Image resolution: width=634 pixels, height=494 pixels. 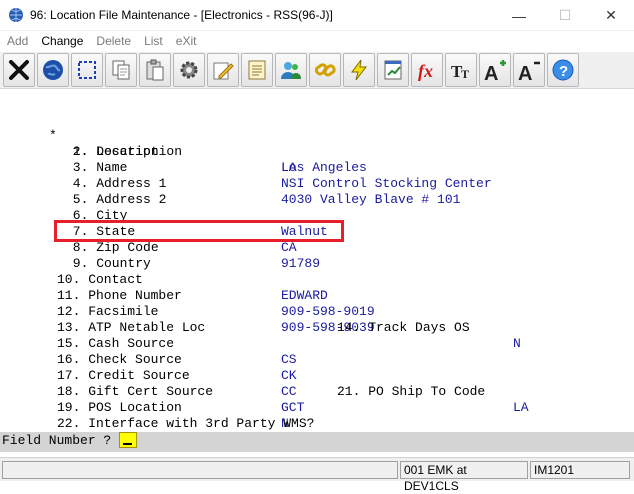 I want to click on field-row-22: 22. Interface with 3rd Party WMS? Y, so click(x=197, y=423).